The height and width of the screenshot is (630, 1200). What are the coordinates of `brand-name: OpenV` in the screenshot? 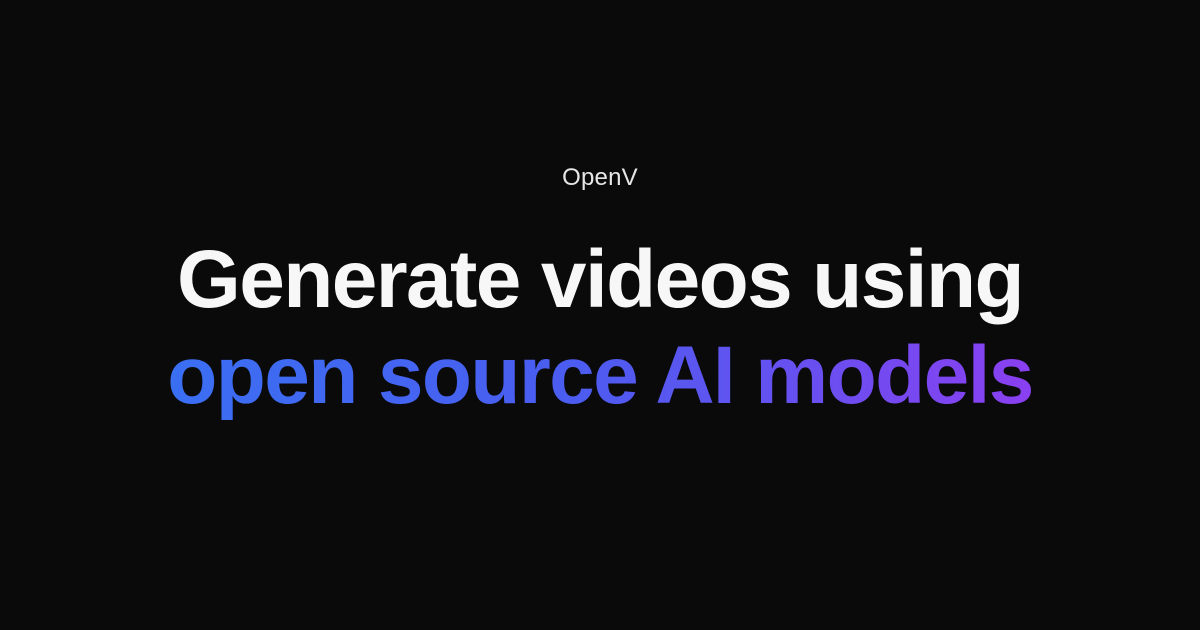 It's located at (600, 177).